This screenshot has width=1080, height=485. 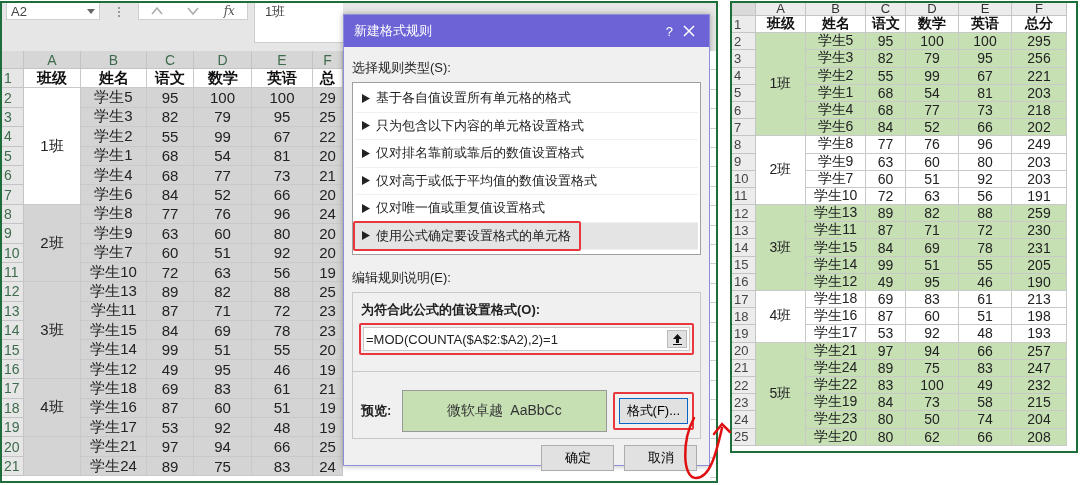 What do you see at coordinates (744, 420) in the screenshot?
I see `row-header: 24` at bounding box center [744, 420].